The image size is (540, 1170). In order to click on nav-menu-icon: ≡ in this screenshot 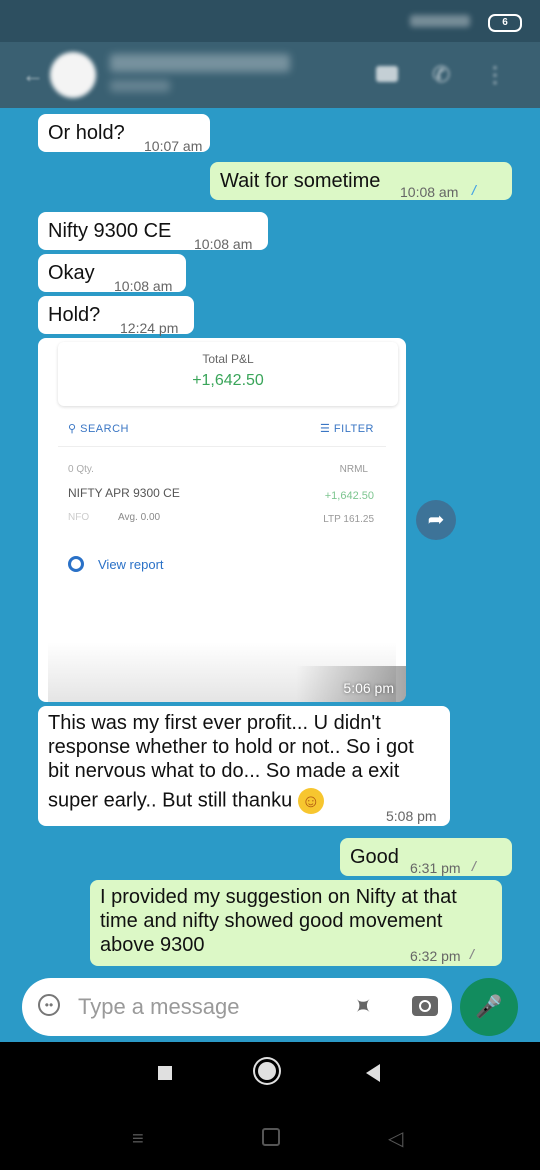, I will do `click(138, 1139)`.